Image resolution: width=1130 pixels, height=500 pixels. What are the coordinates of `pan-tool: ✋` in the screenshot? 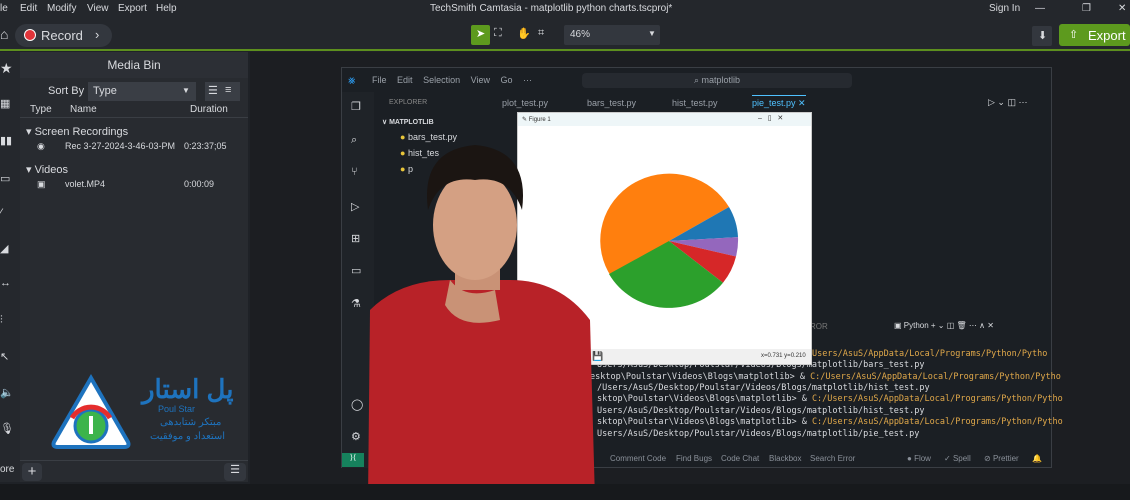 It's located at (524, 33).